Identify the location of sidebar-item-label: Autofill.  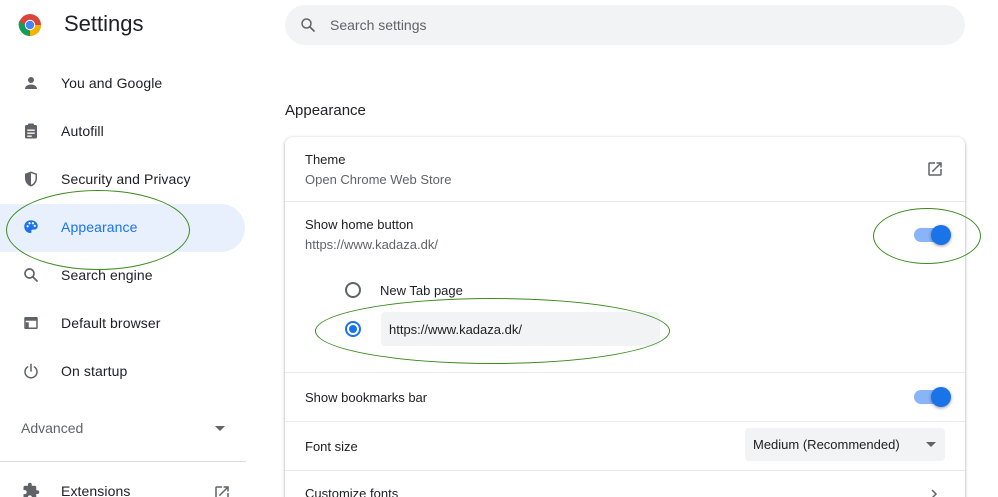
(82, 131).